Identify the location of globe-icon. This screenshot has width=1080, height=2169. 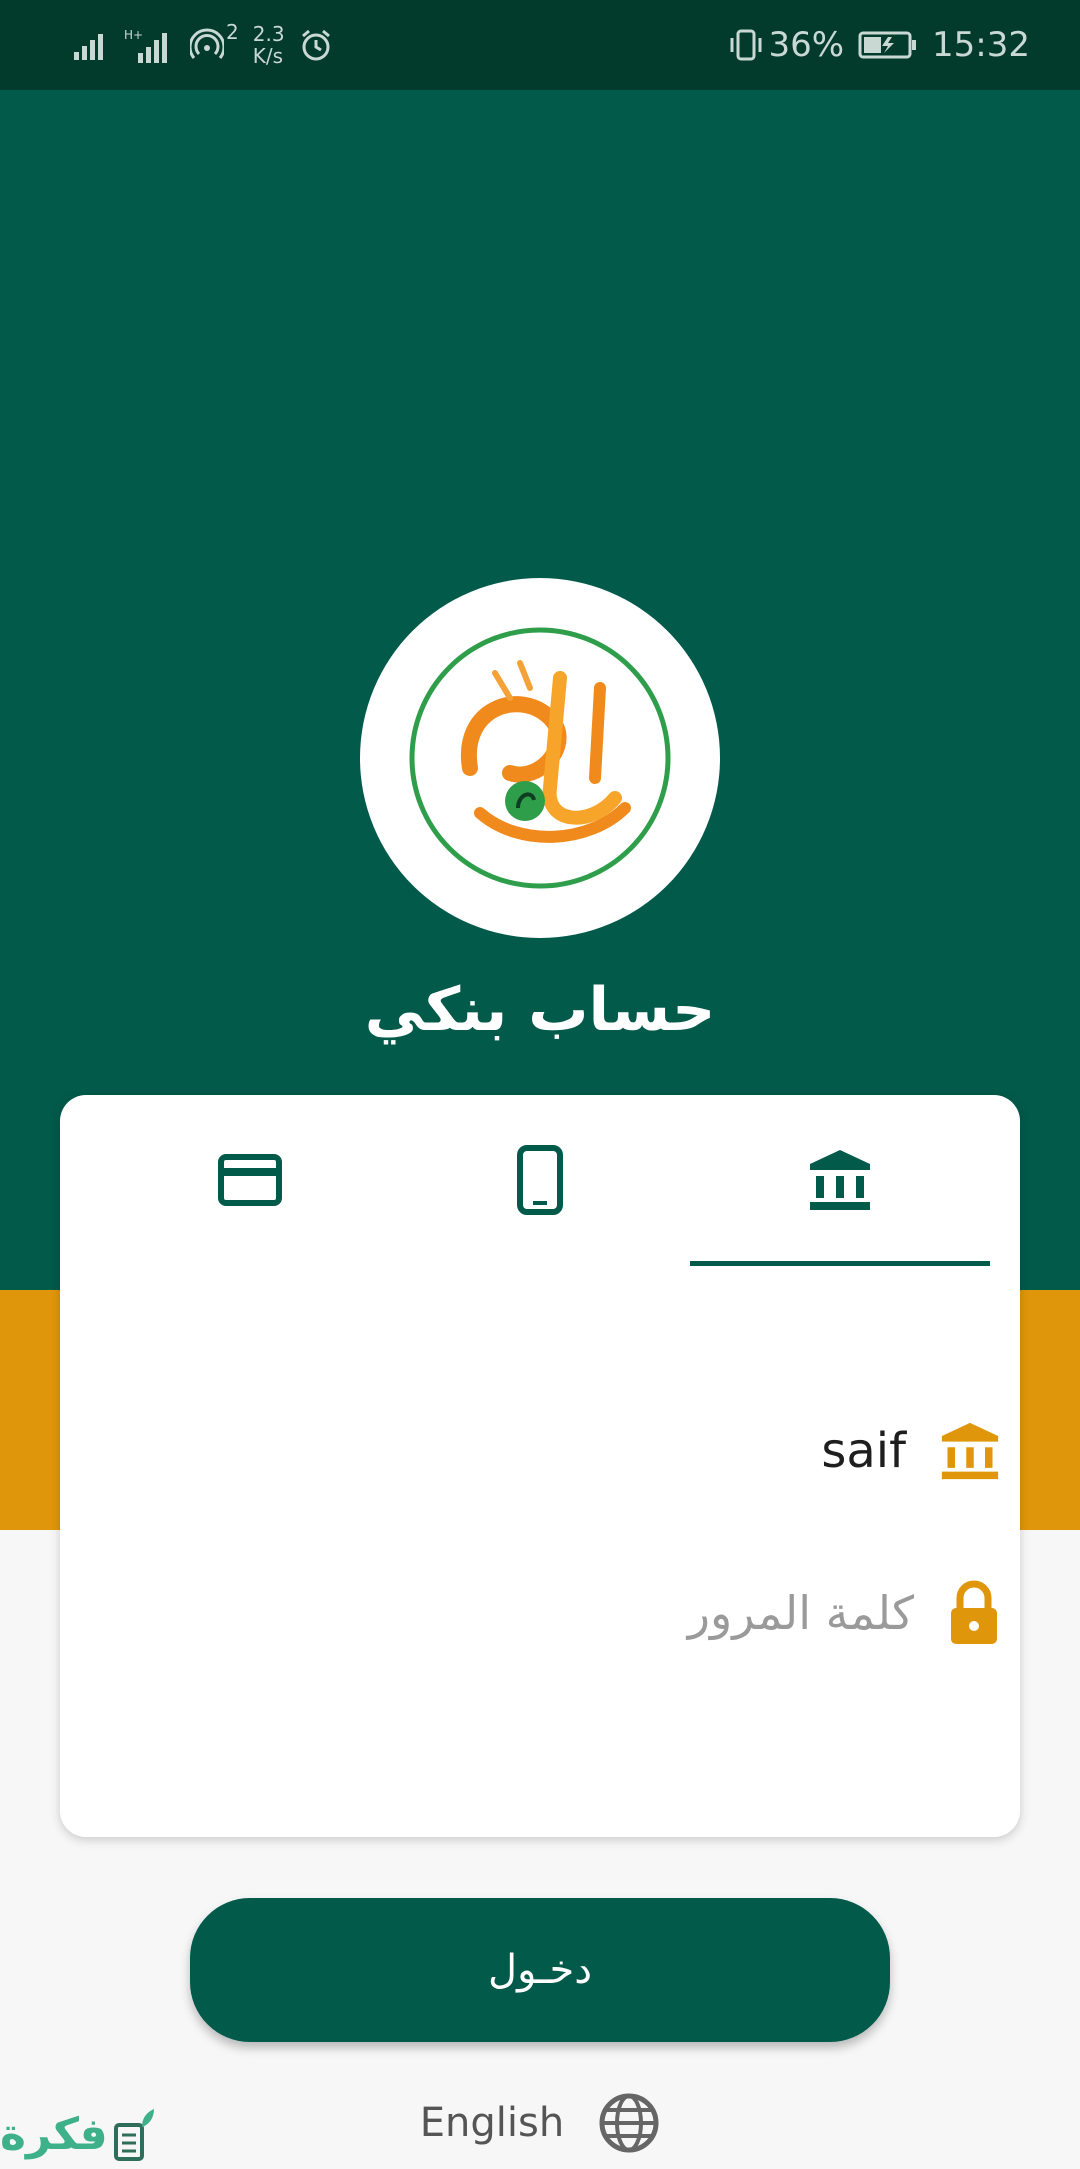
(629, 2123).